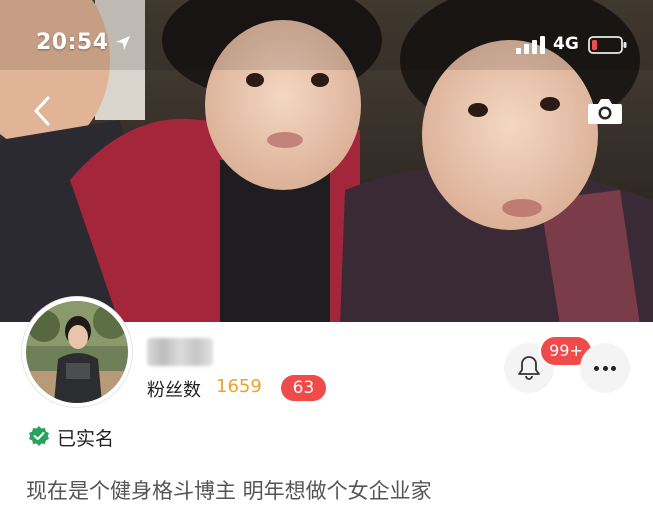 The width and height of the screenshot is (653, 505). I want to click on network-type: 4G, so click(566, 44).